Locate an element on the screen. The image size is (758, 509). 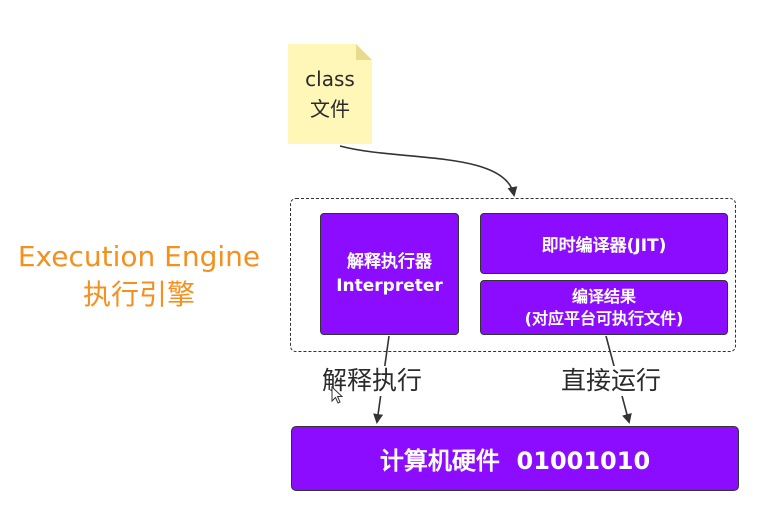
jit-compiler-box: 即时编译器(JIT) is located at coordinates (604, 243).